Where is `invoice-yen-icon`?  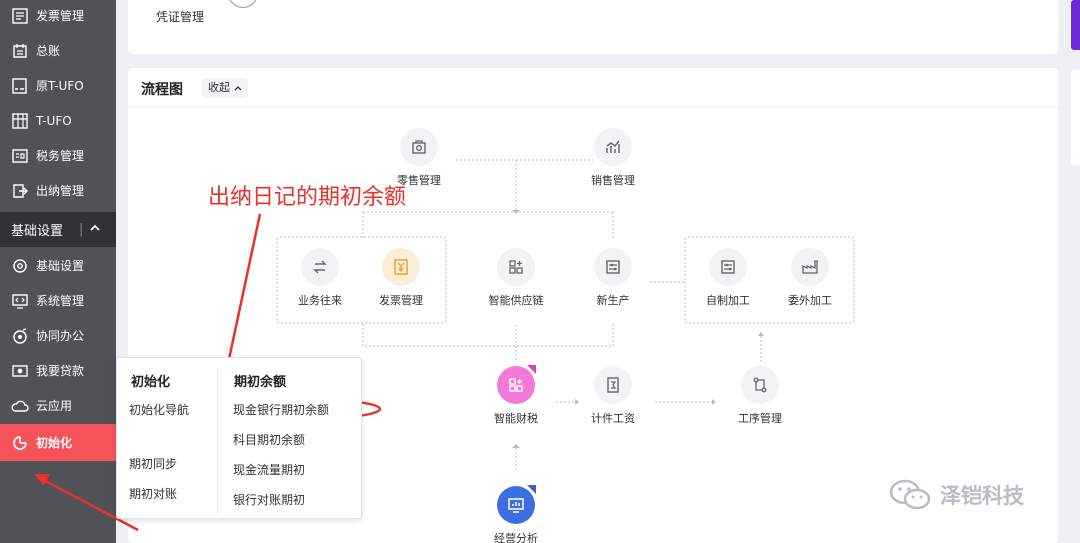
invoice-yen-icon is located at coordinates (401, 267).